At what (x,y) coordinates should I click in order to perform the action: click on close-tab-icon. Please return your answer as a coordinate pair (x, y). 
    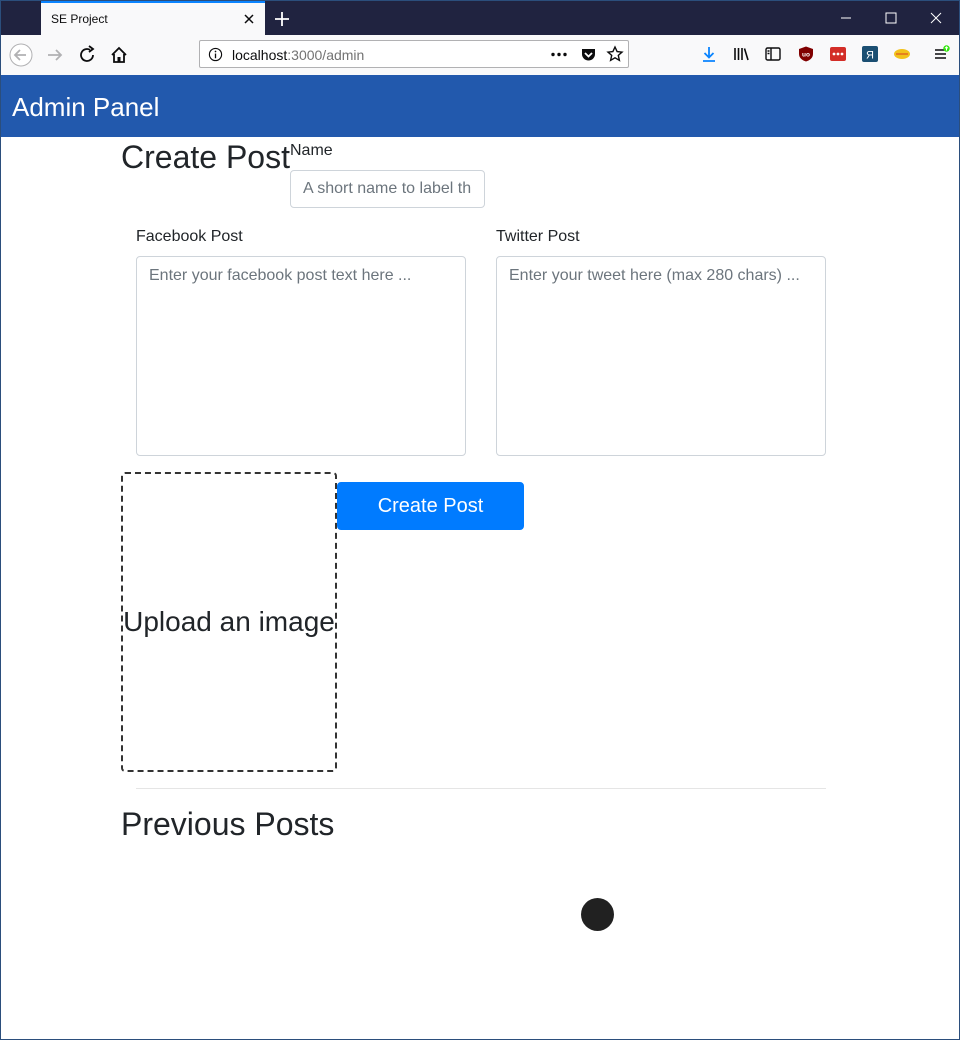
    Looking at the image, I should click on (249, 19).